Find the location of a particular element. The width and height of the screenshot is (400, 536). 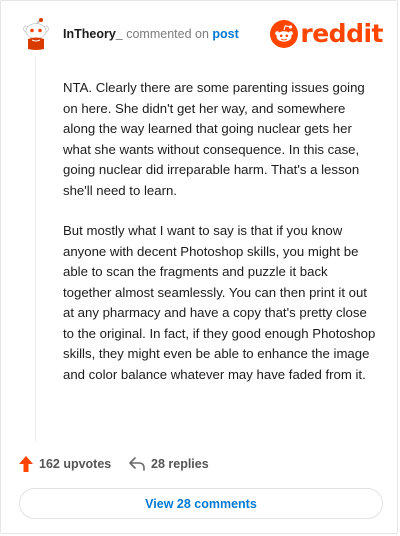

comment-byline: InTheory_ commented on post is located at coordinates (151, 34).